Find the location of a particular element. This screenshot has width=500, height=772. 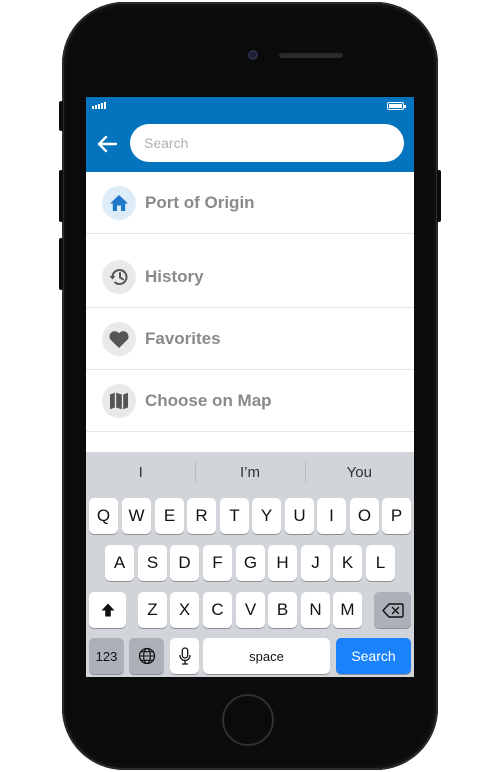

backspace-key is located at coordinates (392, 610).